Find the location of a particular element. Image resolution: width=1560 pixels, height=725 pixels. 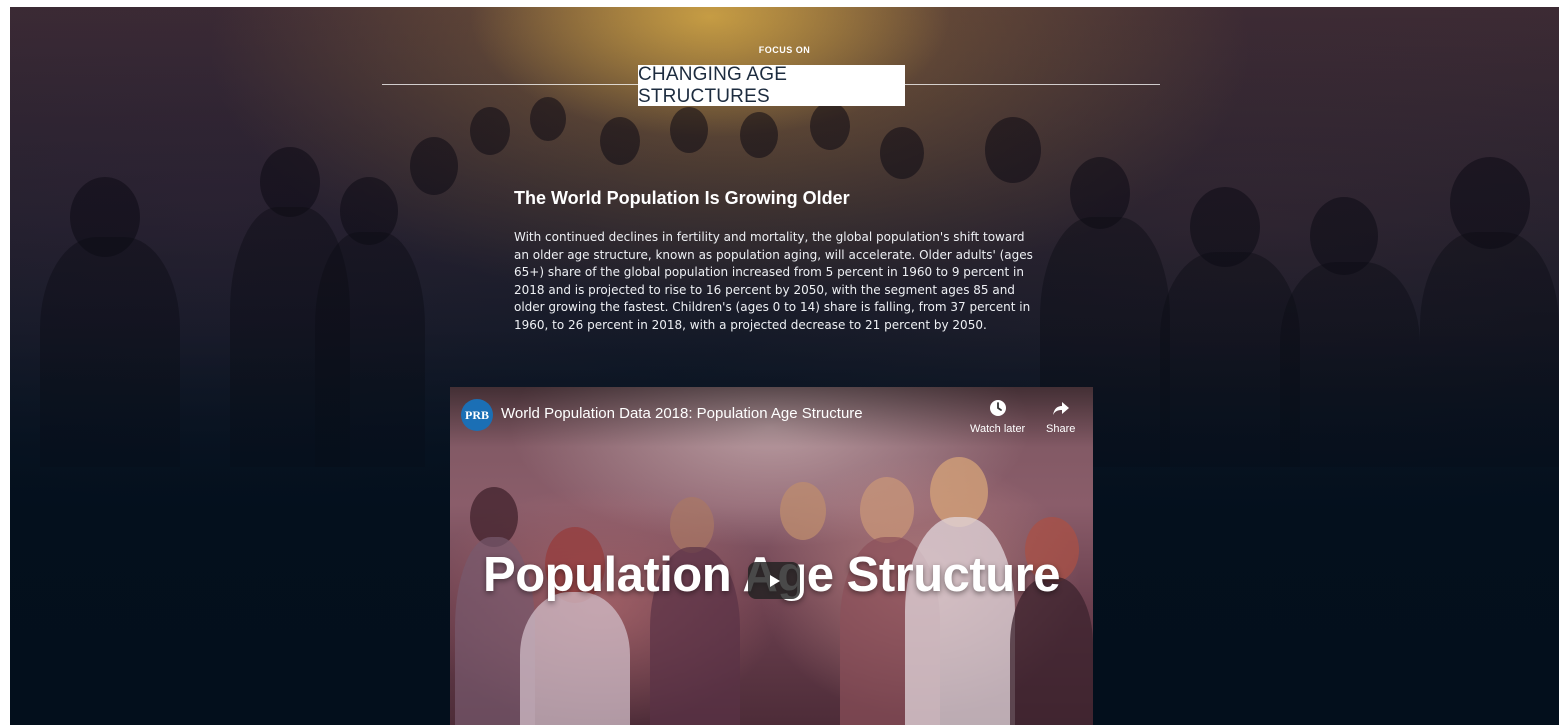

play-button is located at coordinates (774, 580).